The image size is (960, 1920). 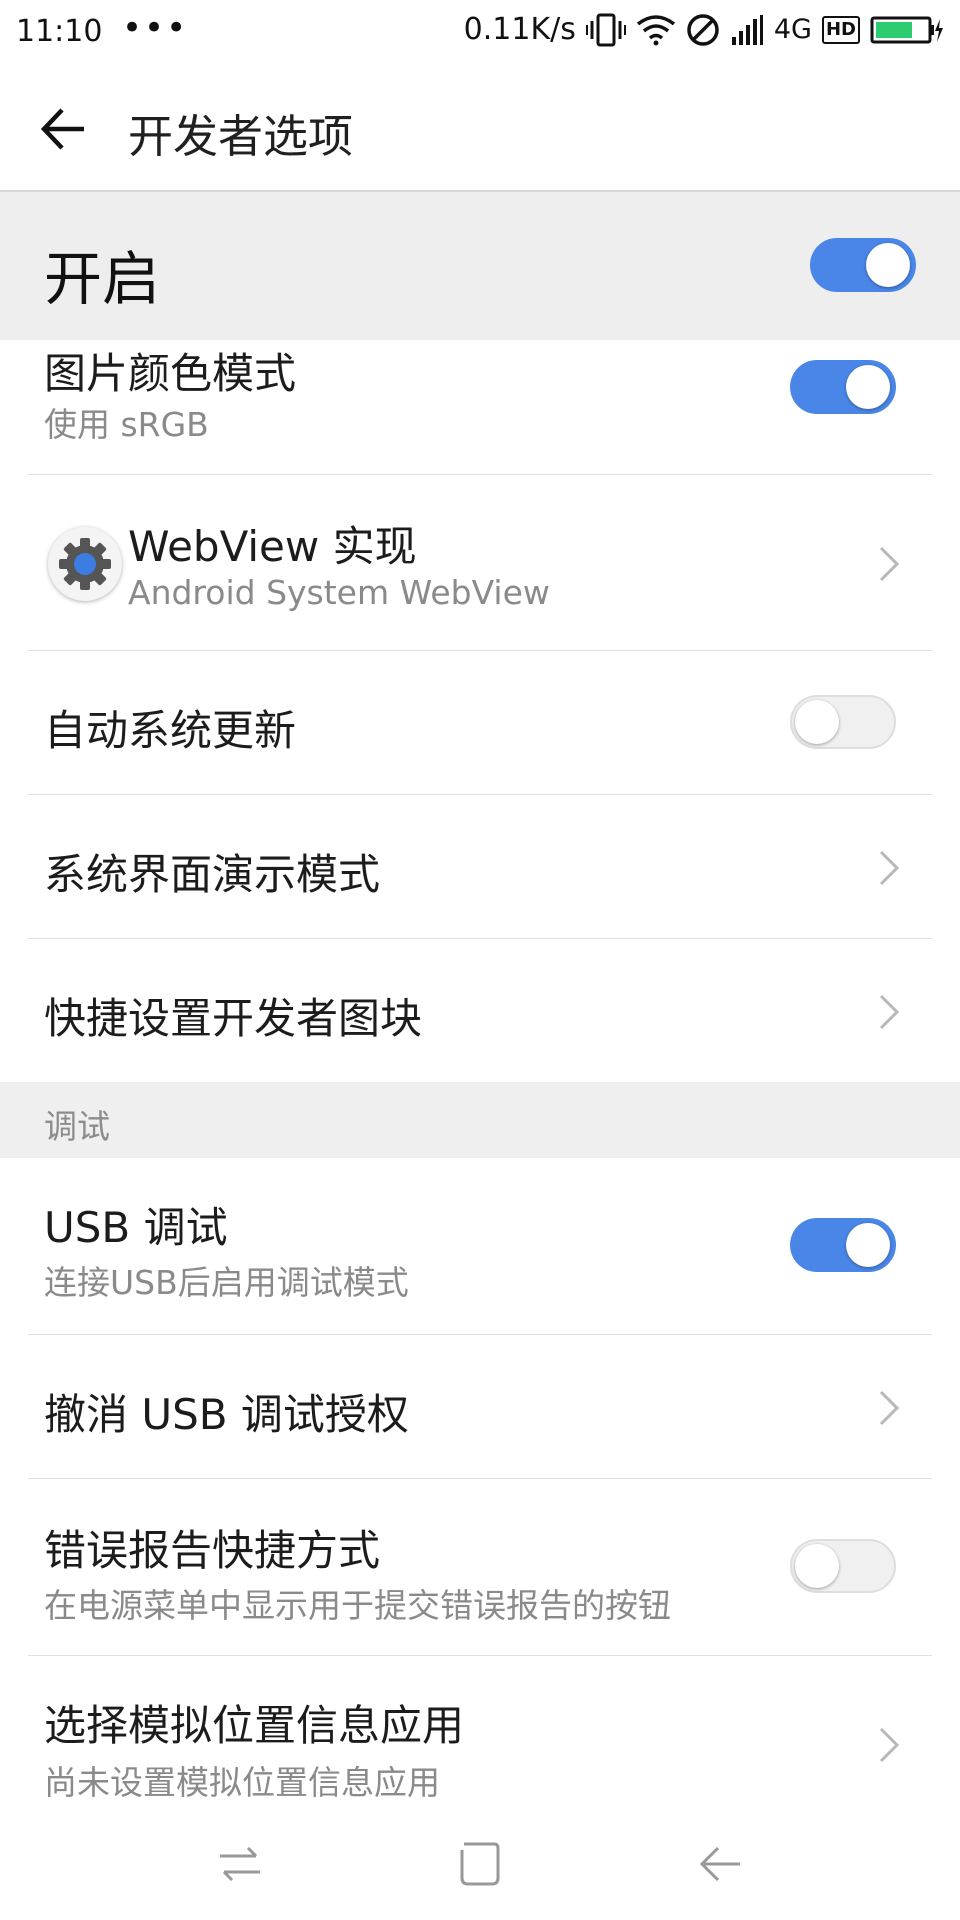 What do you see at coordinates (242, 1782) in the screenshot?
I see `setting-subtitle: 尚未设置模拟位置信息应用` at bounding box center [242, 1782].